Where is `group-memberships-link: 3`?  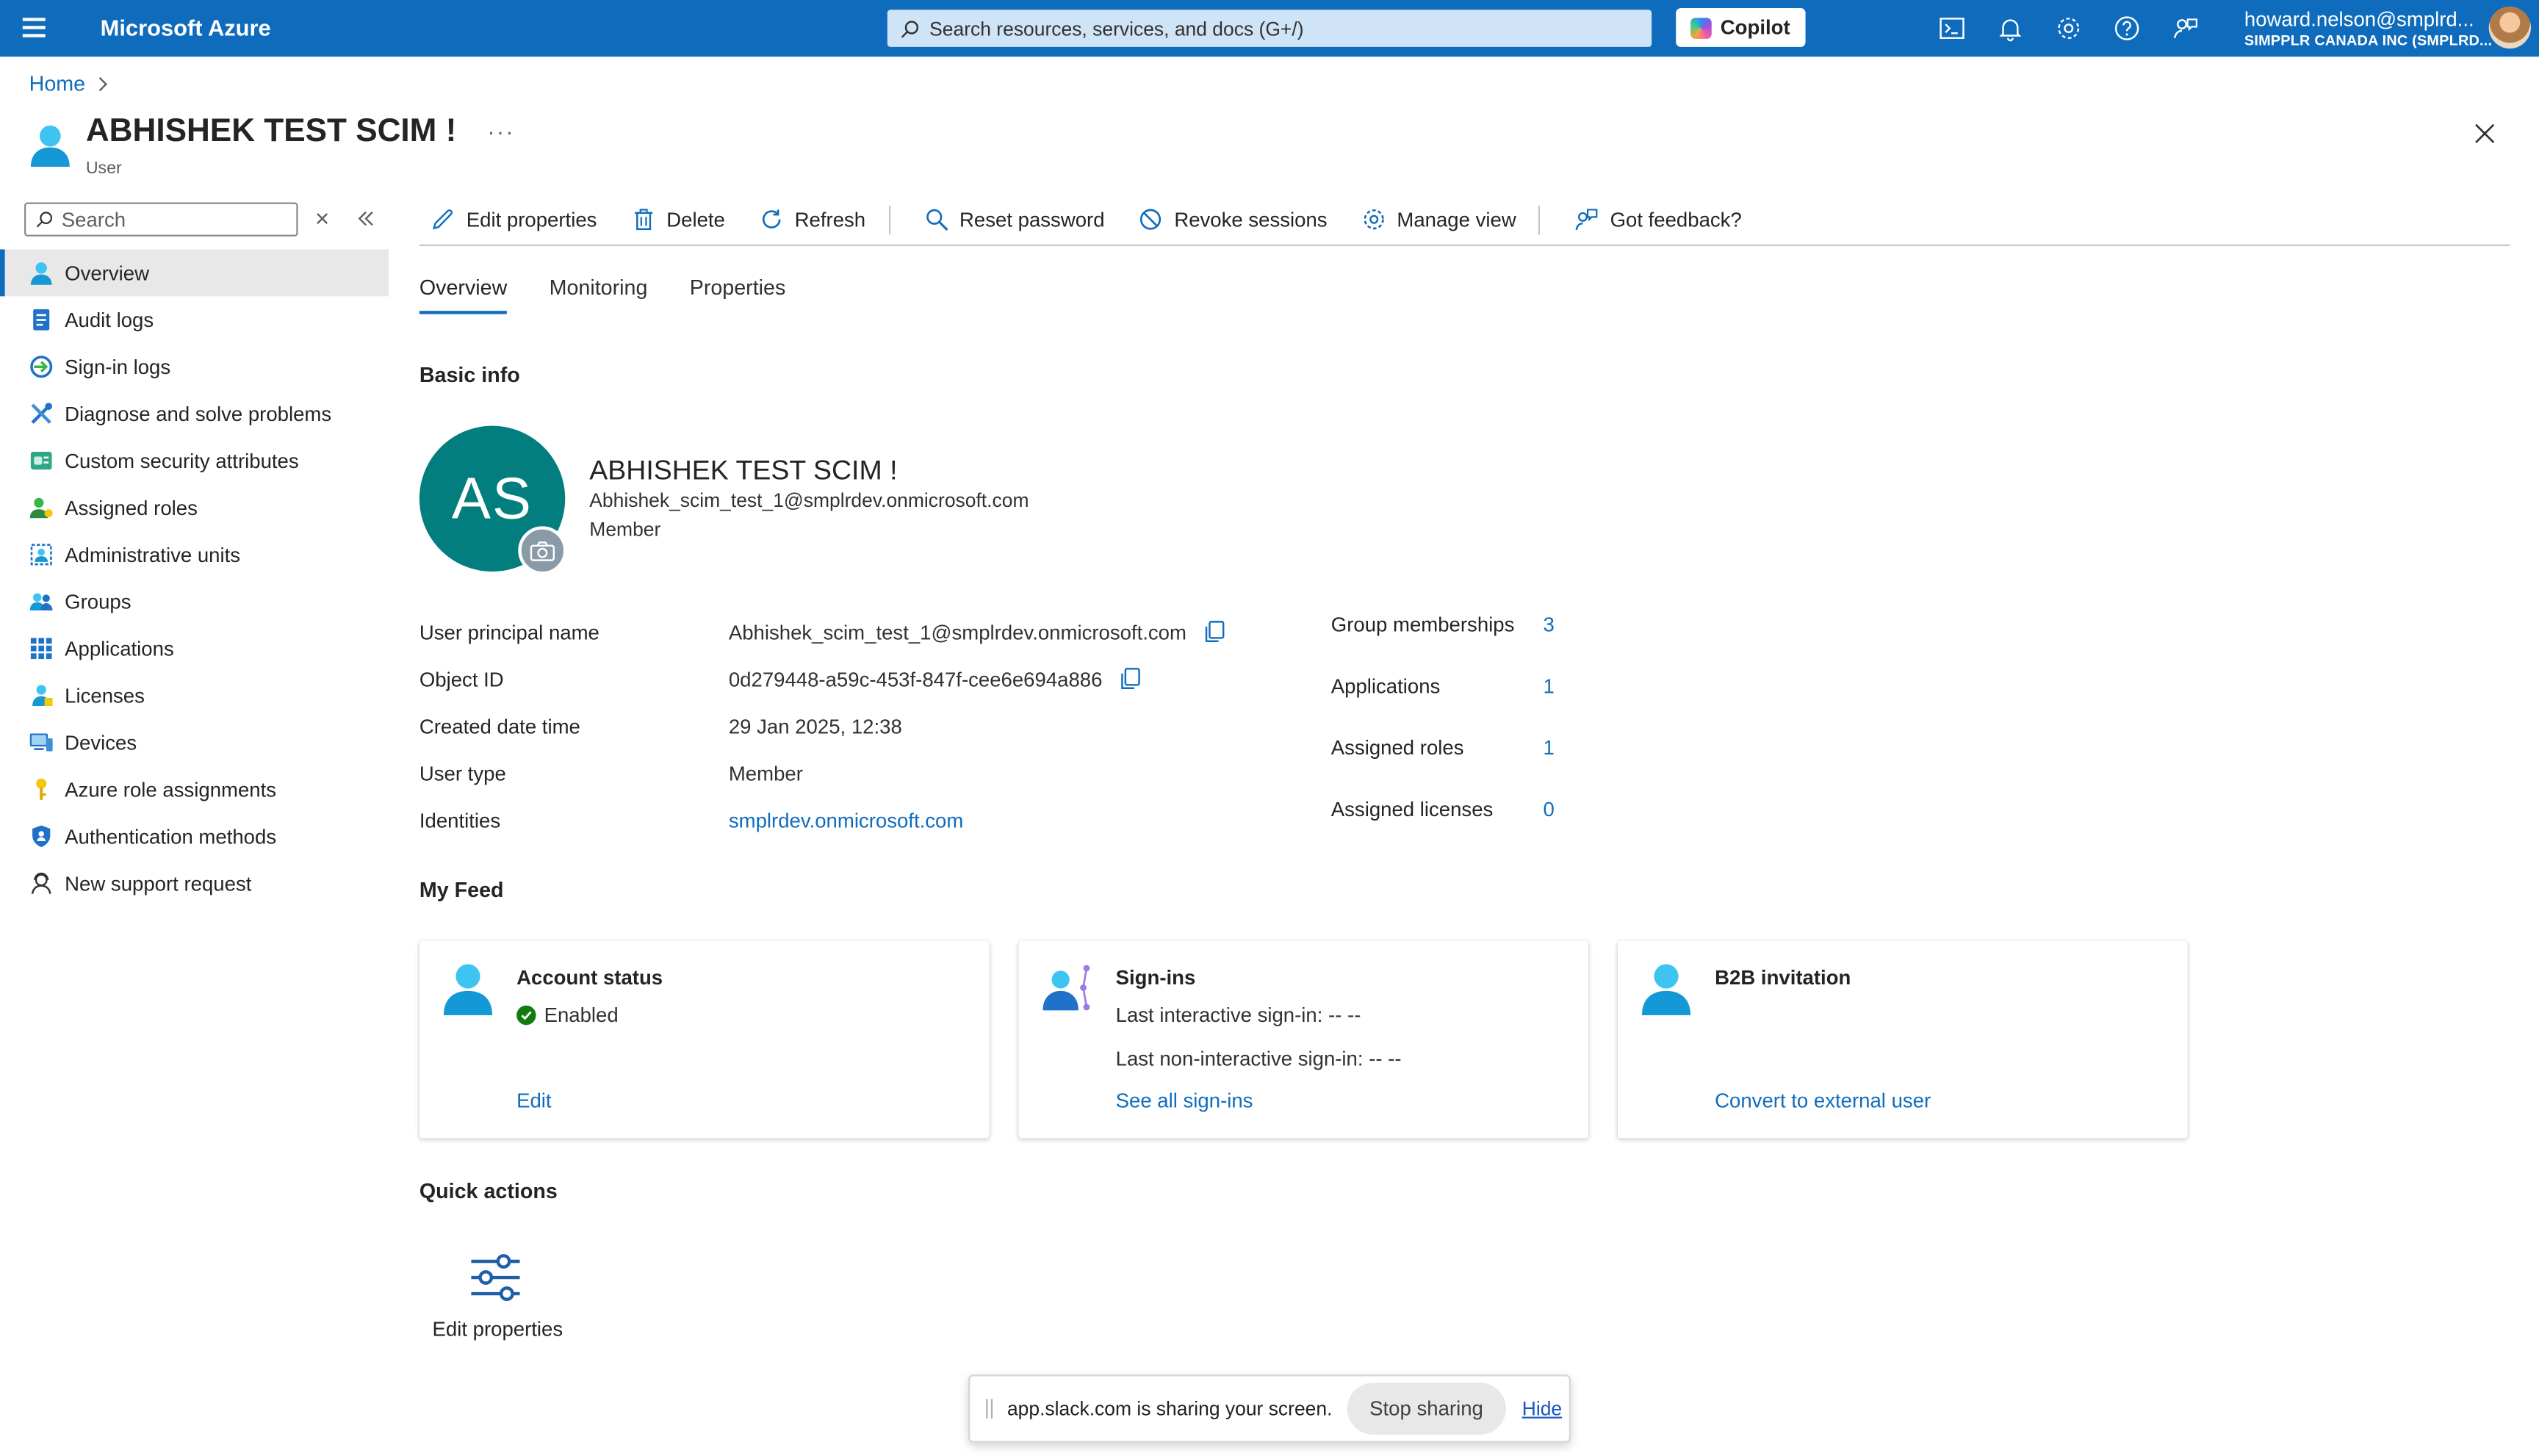
group-memberships-link: 3 is located at coordinates (1549, 624).